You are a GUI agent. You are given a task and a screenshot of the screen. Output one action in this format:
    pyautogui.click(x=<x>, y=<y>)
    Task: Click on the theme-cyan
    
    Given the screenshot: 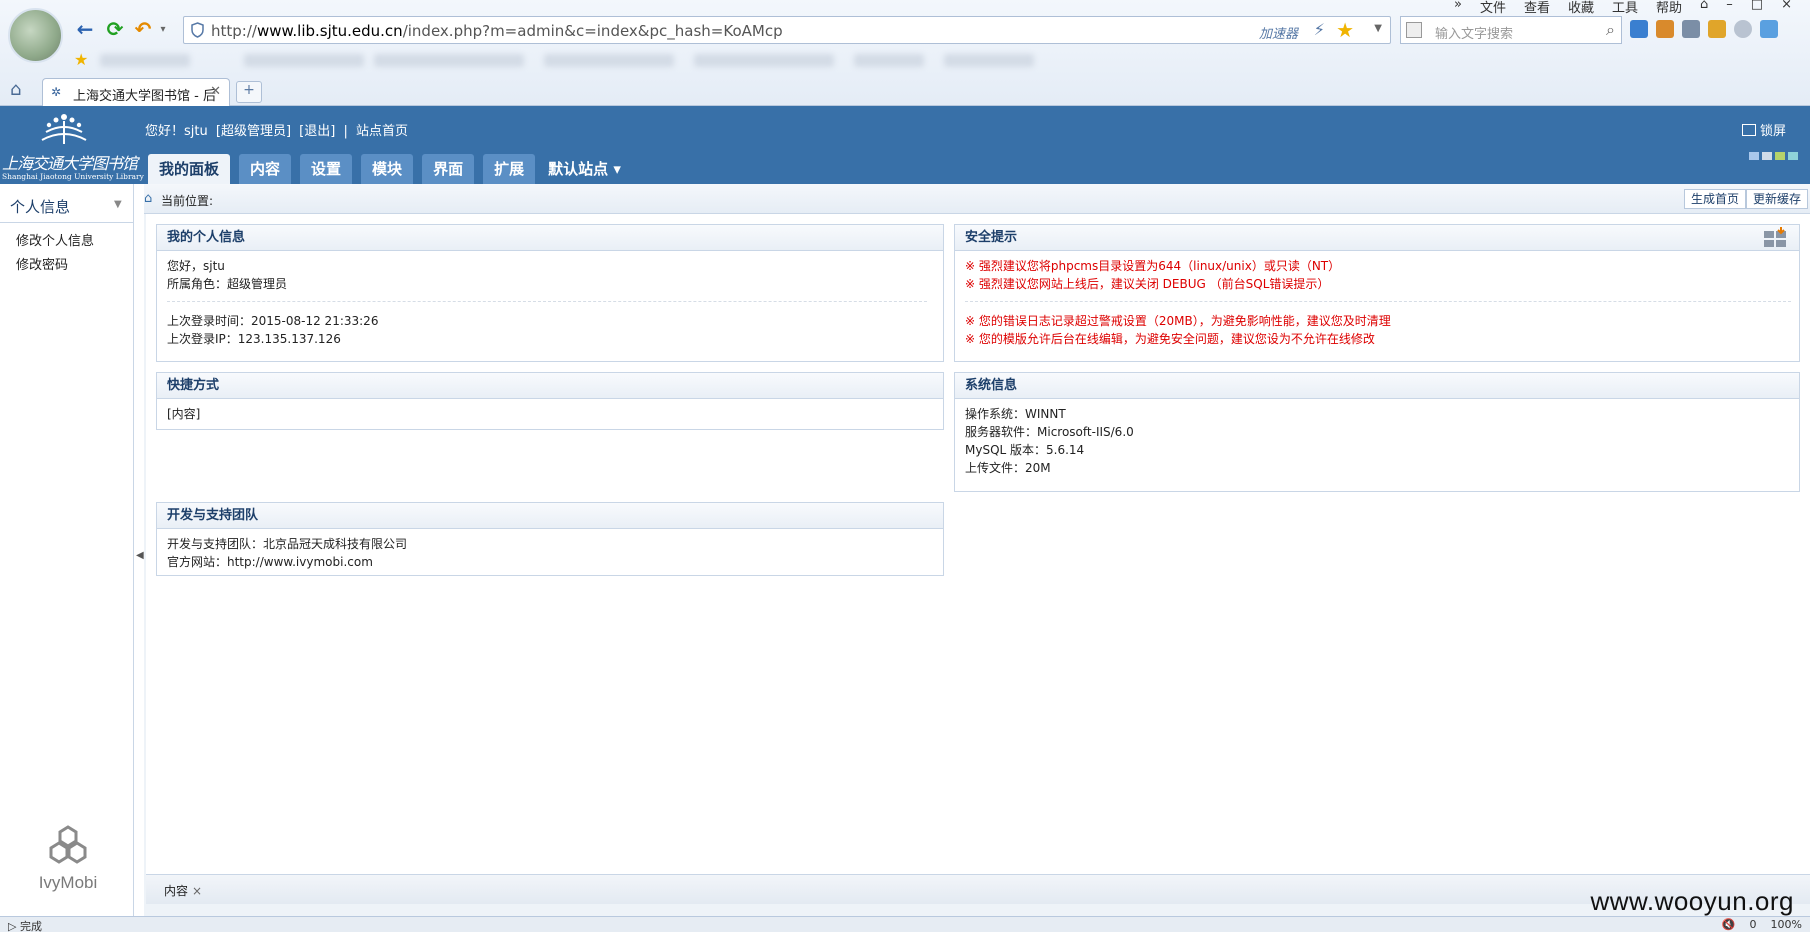 What is the action you would take?
    pyautogui.click(x=1793, y=156)
    